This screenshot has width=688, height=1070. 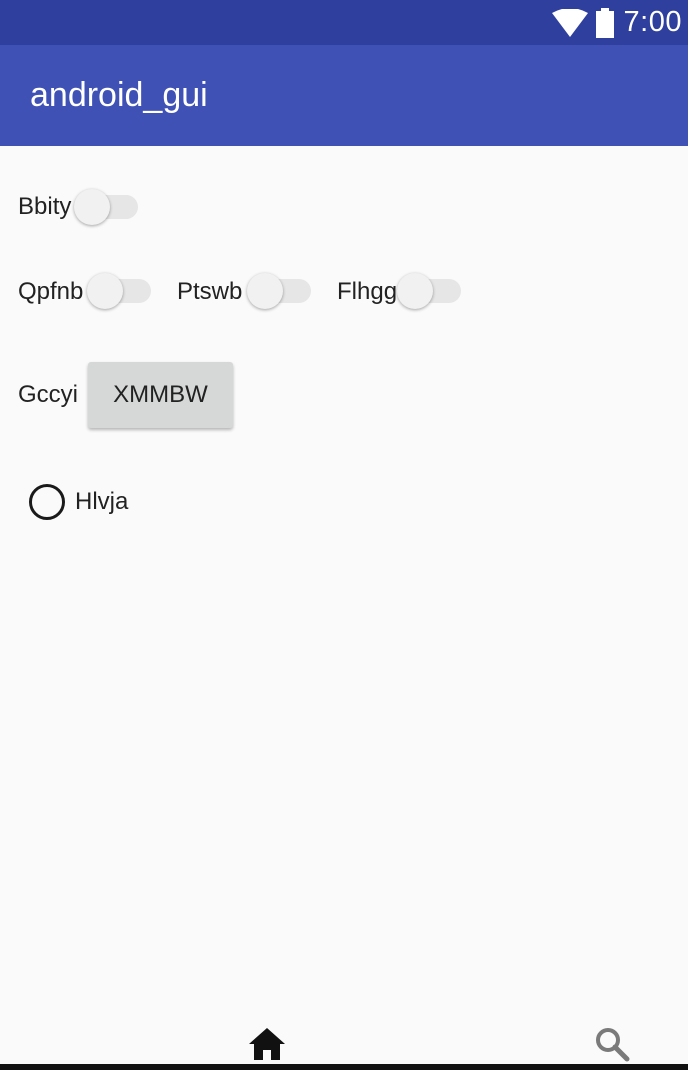 I want to click on switch-bbity, so click(x=108, y=207).